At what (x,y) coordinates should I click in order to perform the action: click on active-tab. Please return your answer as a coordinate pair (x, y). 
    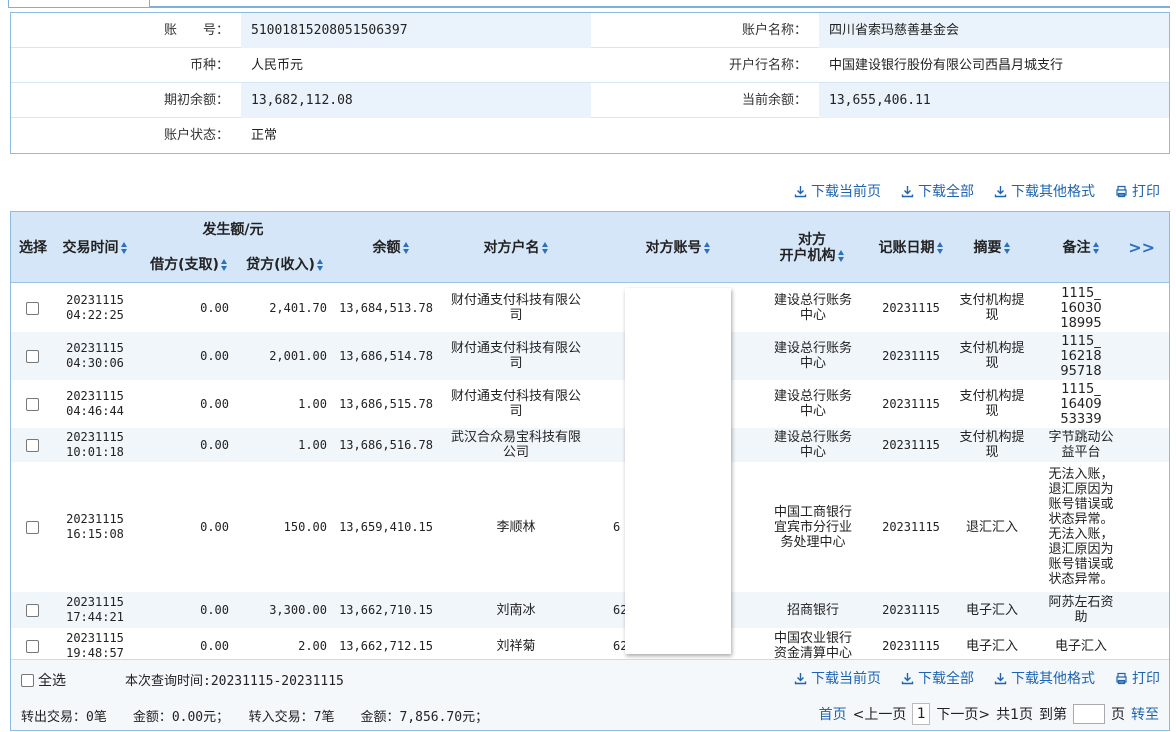
    Looking at the image, I should click on (79, 4).